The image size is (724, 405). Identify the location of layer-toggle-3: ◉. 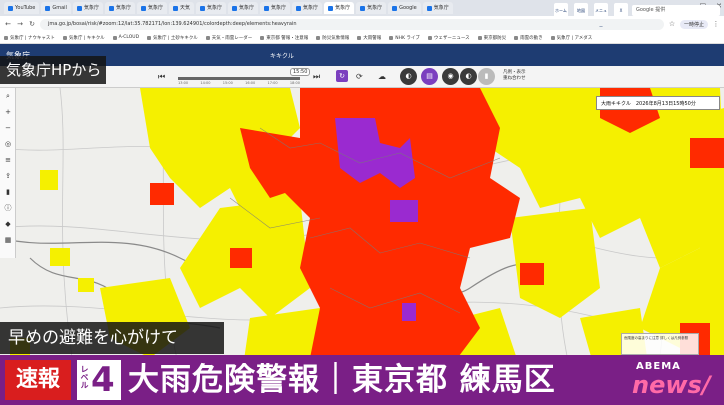
(450, 76).